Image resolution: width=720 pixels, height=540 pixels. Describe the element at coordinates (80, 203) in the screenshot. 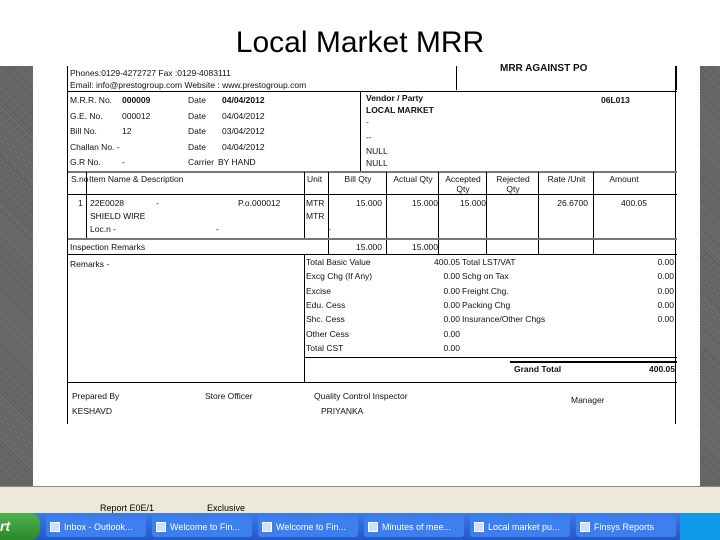

I see `item-sno: 1` at that location.